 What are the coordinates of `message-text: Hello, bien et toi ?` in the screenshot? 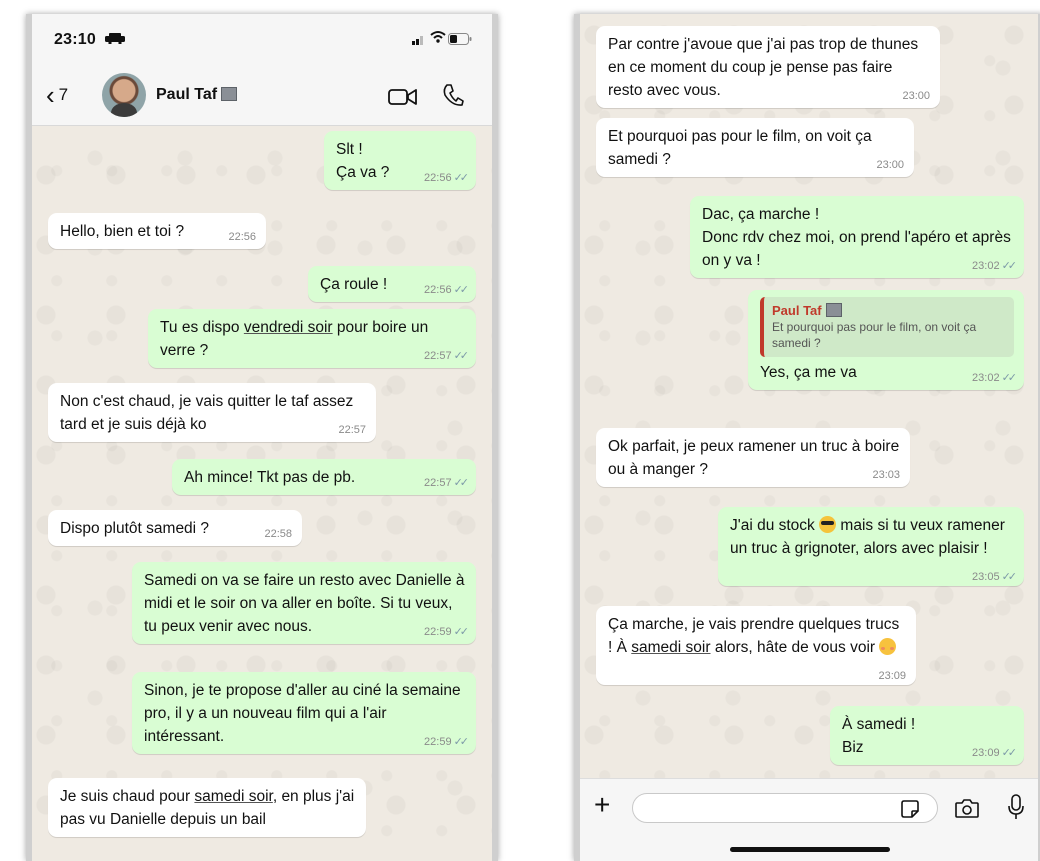 It's located at (122, 231).